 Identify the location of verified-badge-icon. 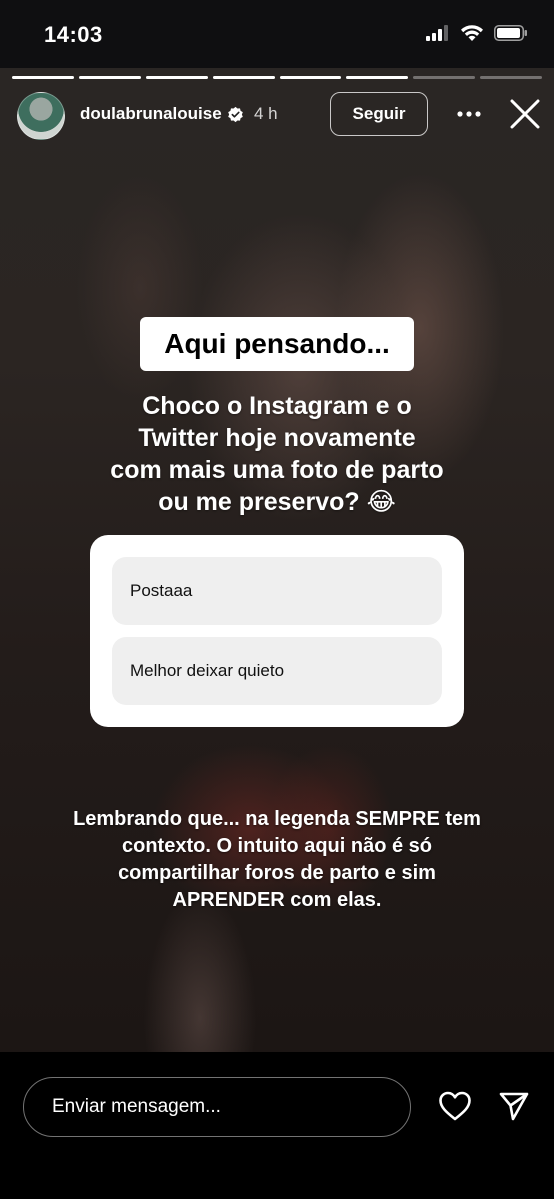
(235, 114).